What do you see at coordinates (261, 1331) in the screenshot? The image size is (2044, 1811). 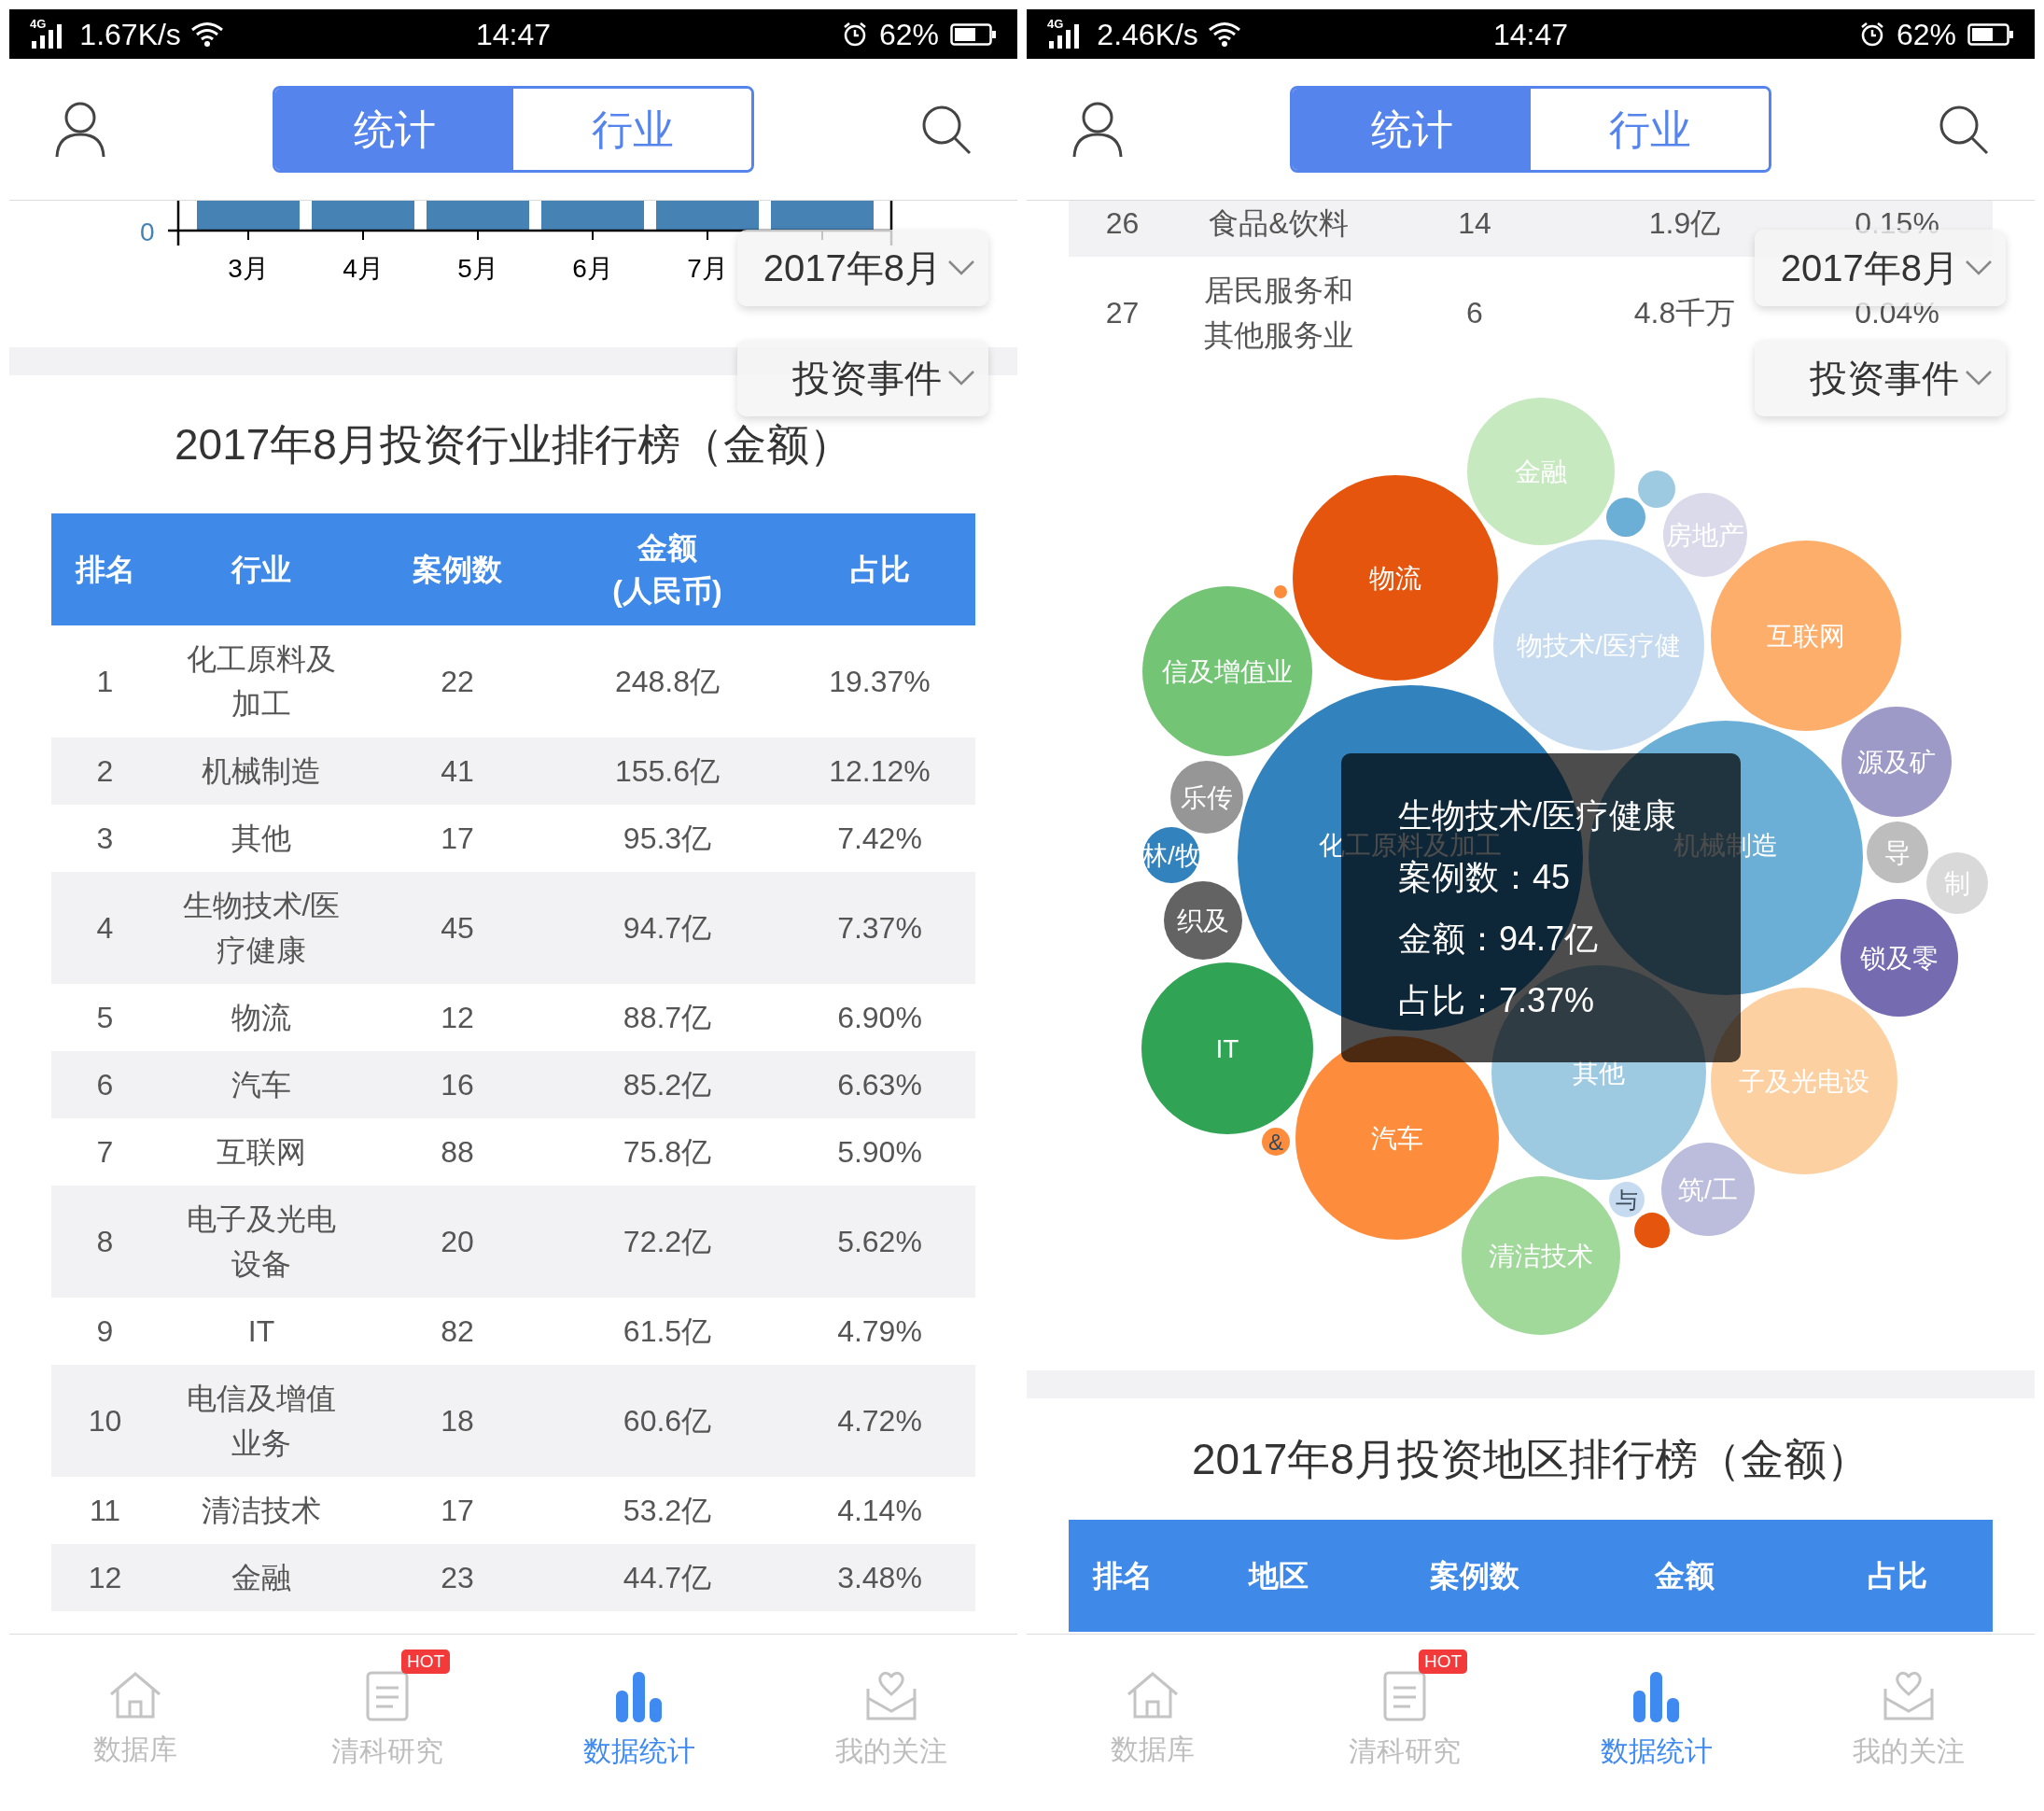 I see `table-cell-text: IT` at bounding box center [261, 1331].